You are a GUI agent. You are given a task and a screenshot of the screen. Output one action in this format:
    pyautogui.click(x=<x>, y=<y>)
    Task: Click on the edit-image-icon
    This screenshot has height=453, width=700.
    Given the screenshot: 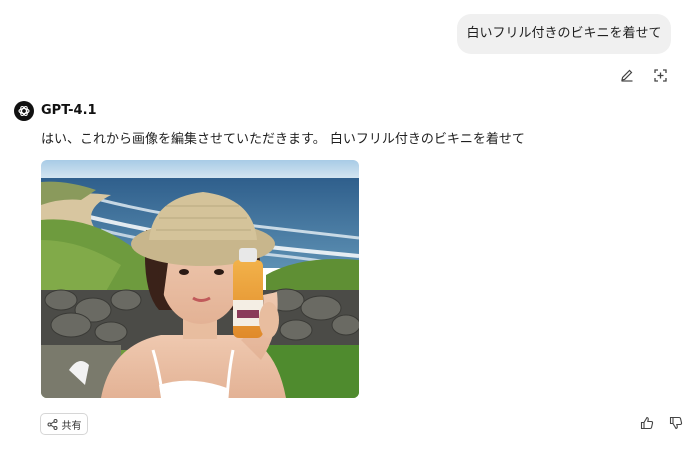 What is the action you would take?
    pyautogui.click(x=660, y=75)
    